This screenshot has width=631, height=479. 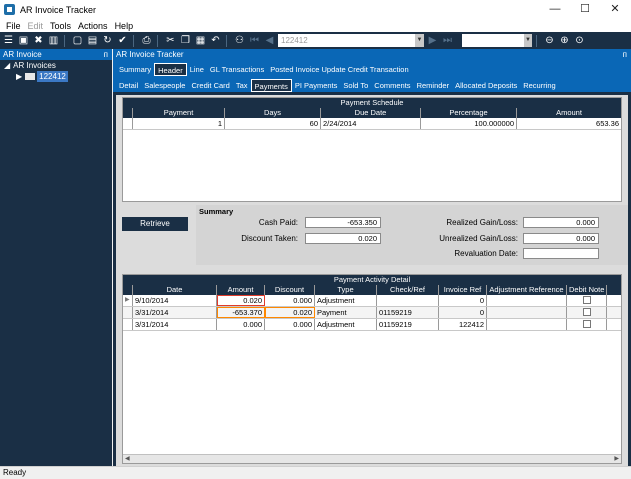 What do you see at coordinates (447, 40) in the screenshot?
I see `last-record-icon: ⏭` at bounding box center [447, 40].